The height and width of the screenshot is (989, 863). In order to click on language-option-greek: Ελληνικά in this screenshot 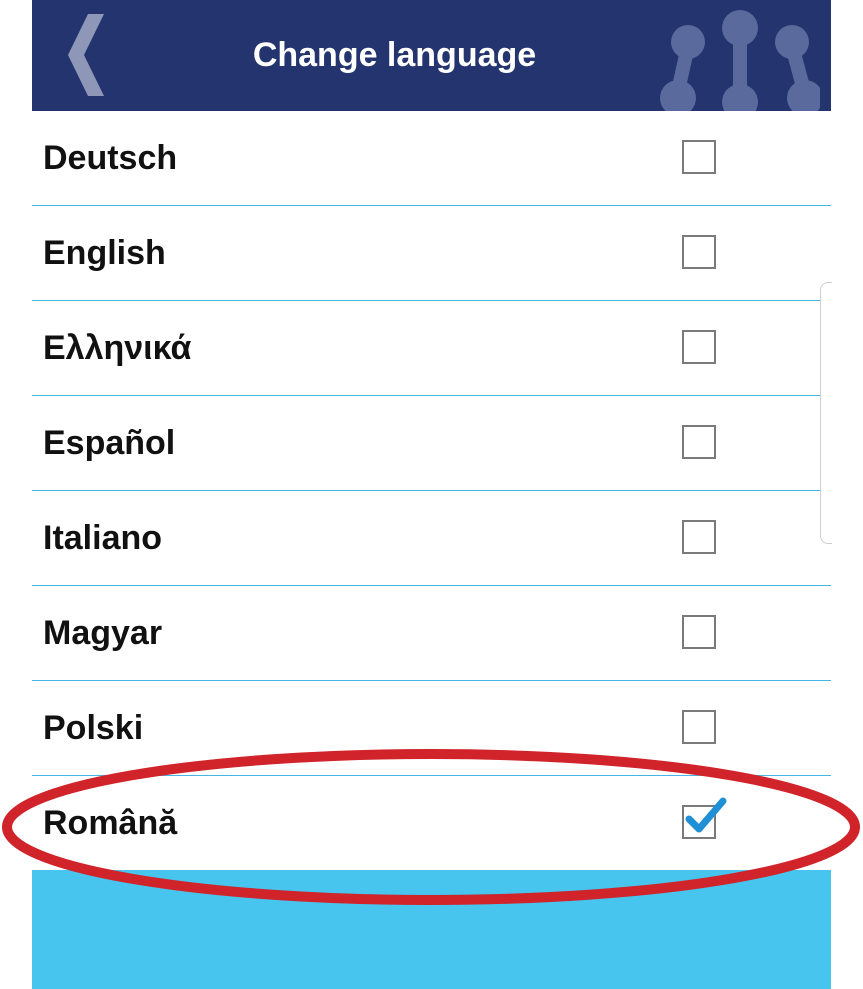, I will do `click(431, 348)`.